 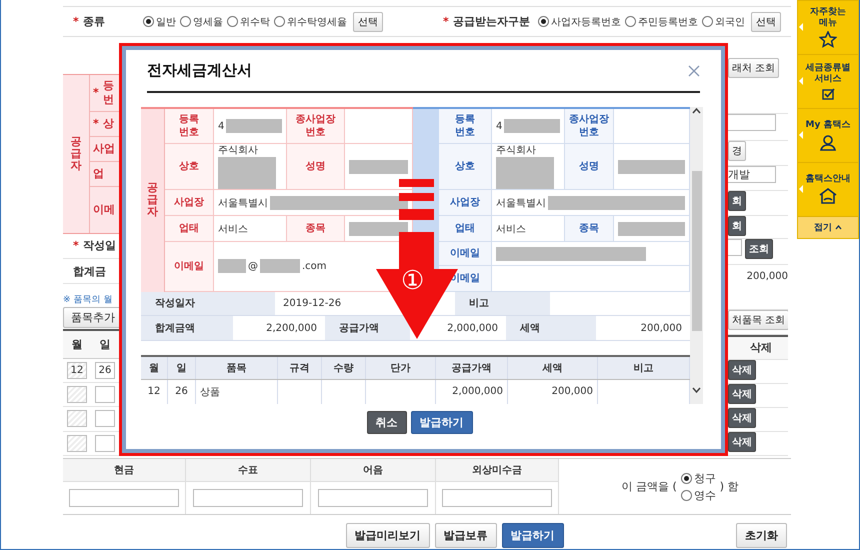 What do you see at coordinates (253, 266) in the screenshot?
I see `cell-text: @` at bounding box center [253, 266].